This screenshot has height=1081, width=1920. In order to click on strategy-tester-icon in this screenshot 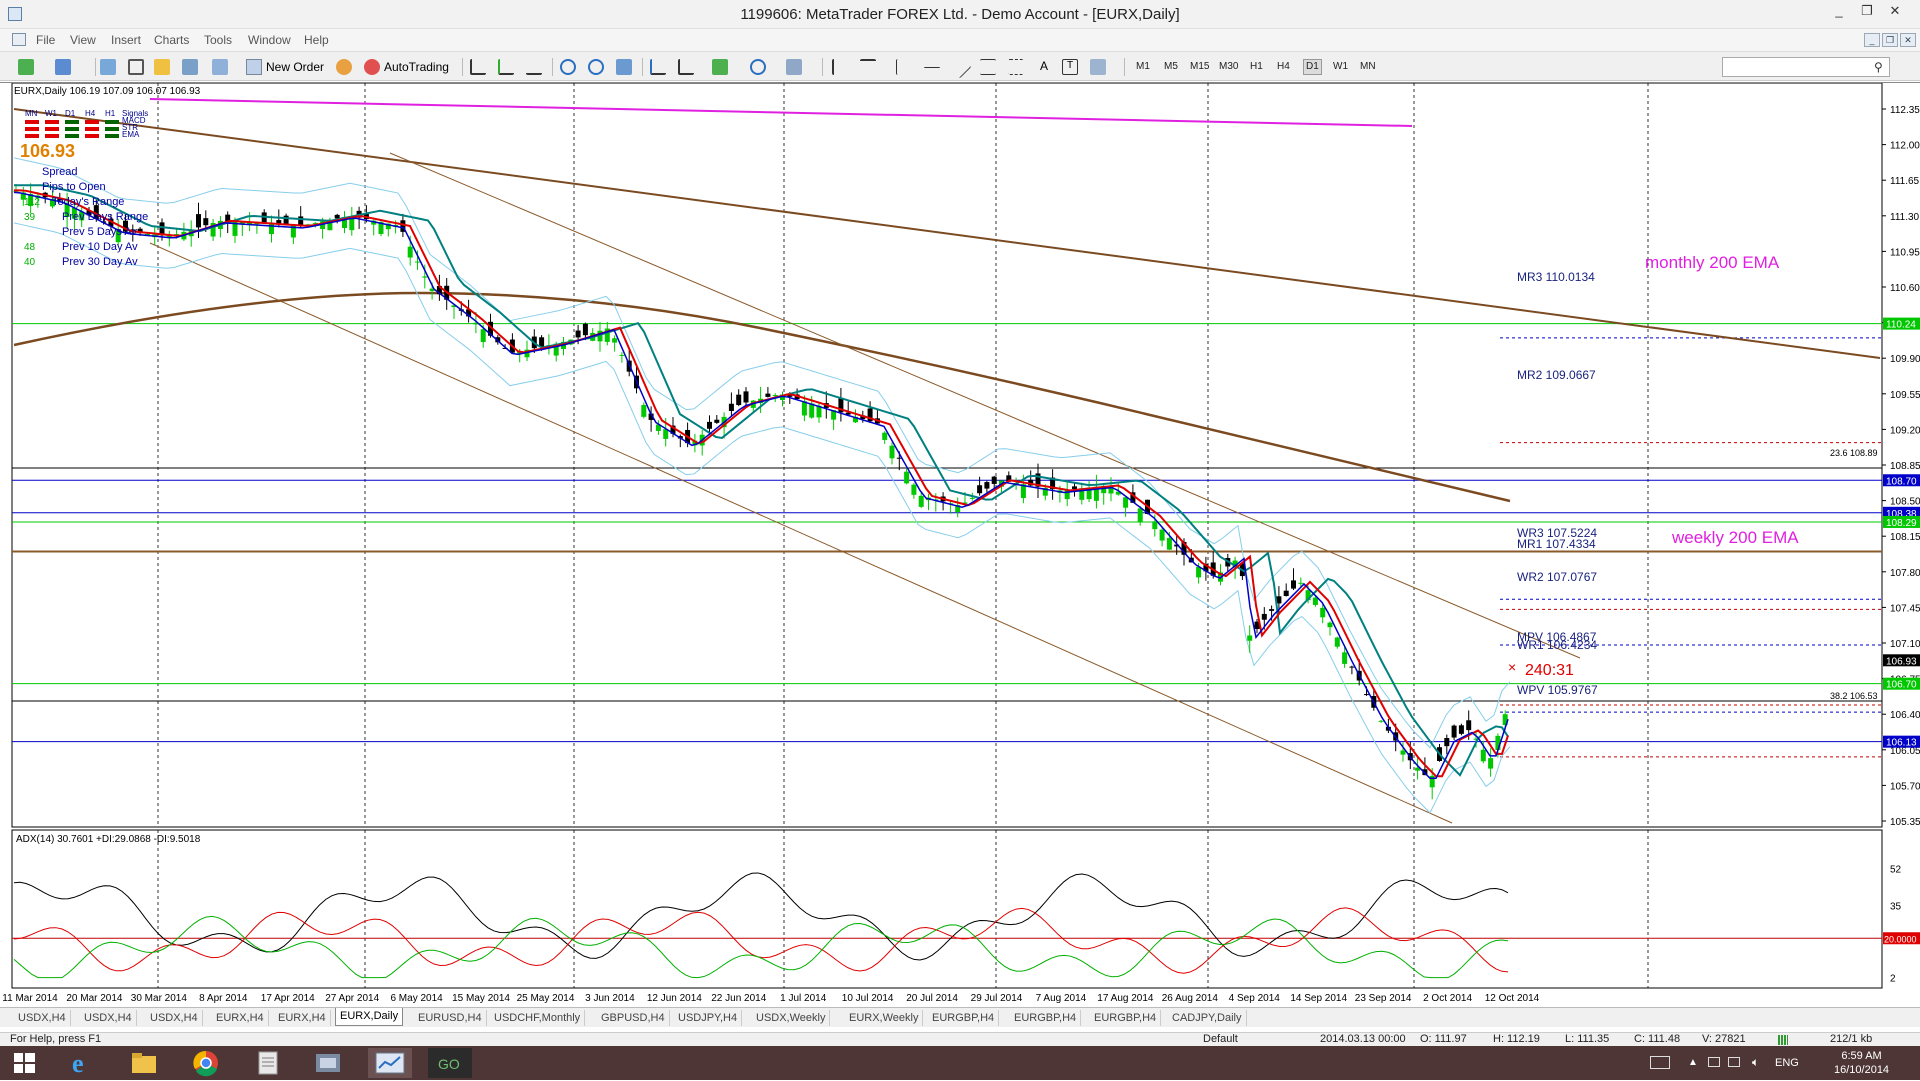, I will do `click(220, 67)`.